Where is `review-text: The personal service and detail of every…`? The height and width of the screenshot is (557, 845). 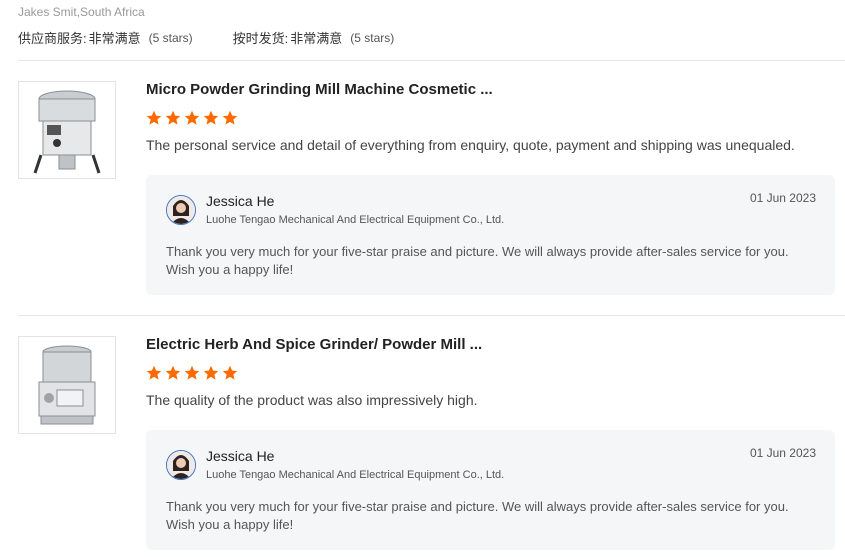
review-text: The personal service and detail of every… is located at coordinates (470, 145).